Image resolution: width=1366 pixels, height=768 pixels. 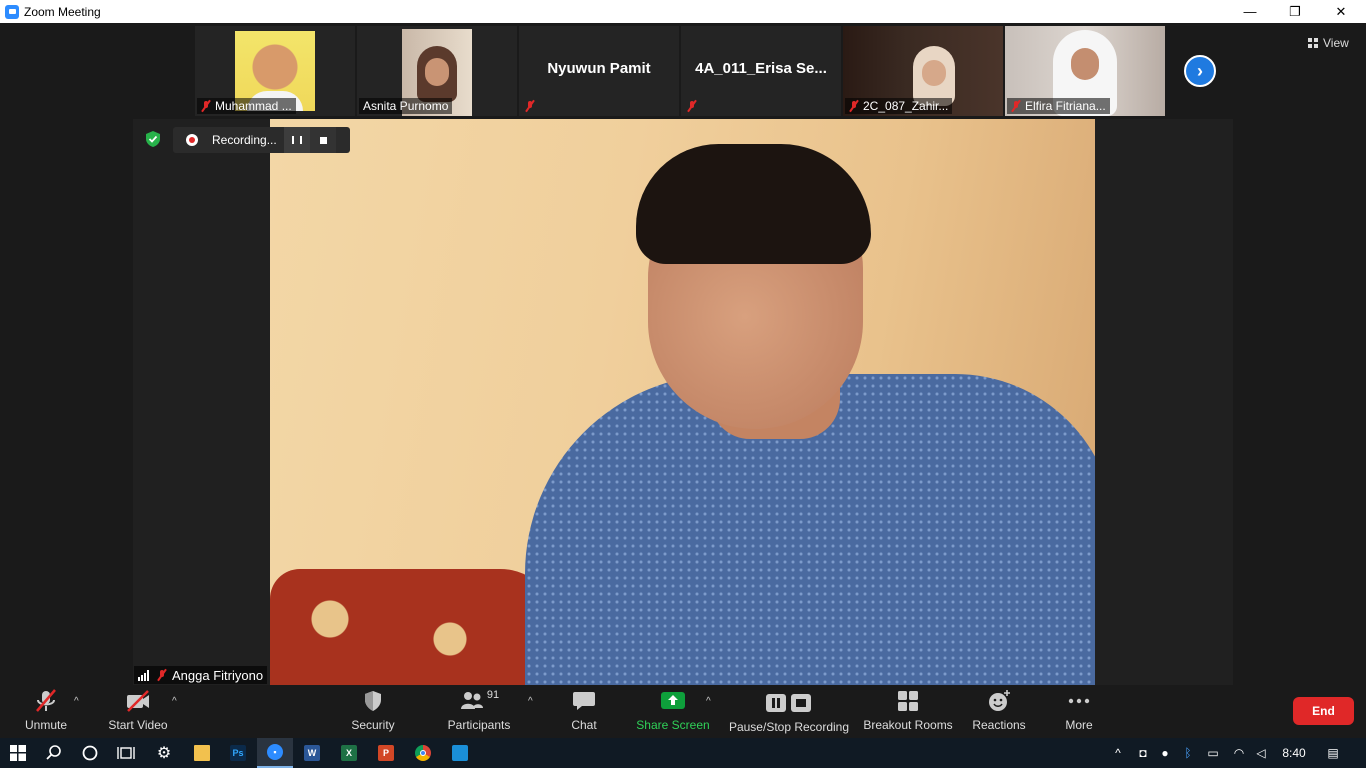 What do you see at coordinates (1239, 753) in the screenshot?
I see `wifi-icon: ◠` at bounding box center [1239, 753].